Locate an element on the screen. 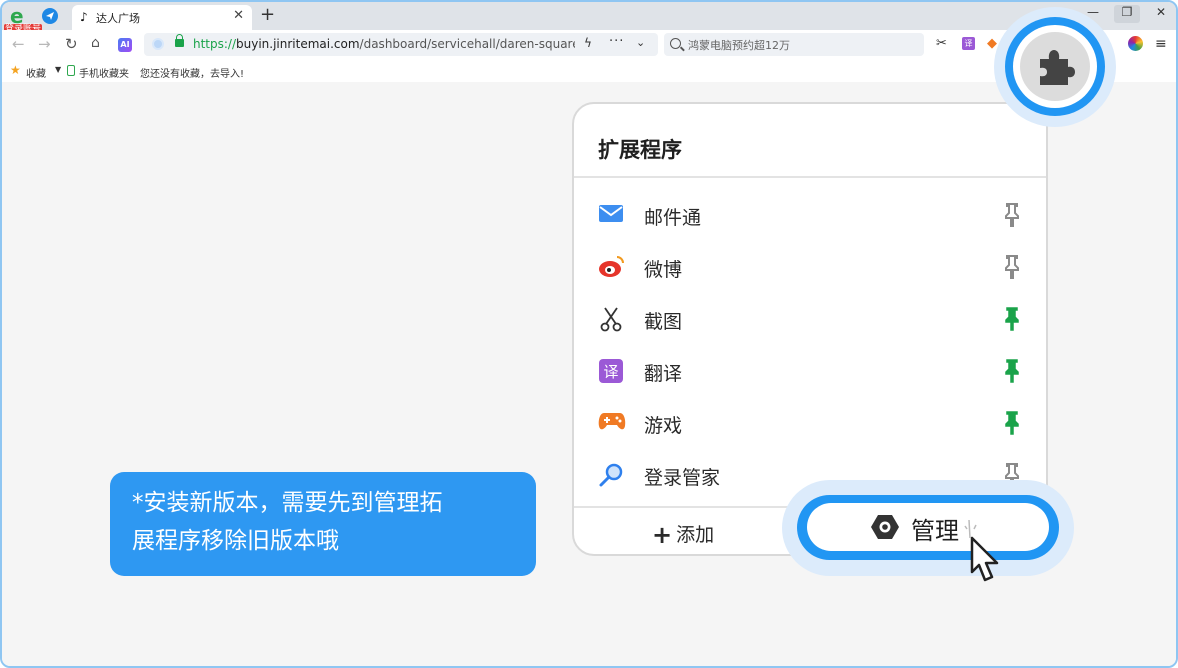  extension-item: 译 翻译 is located at coordinates (810, 372).